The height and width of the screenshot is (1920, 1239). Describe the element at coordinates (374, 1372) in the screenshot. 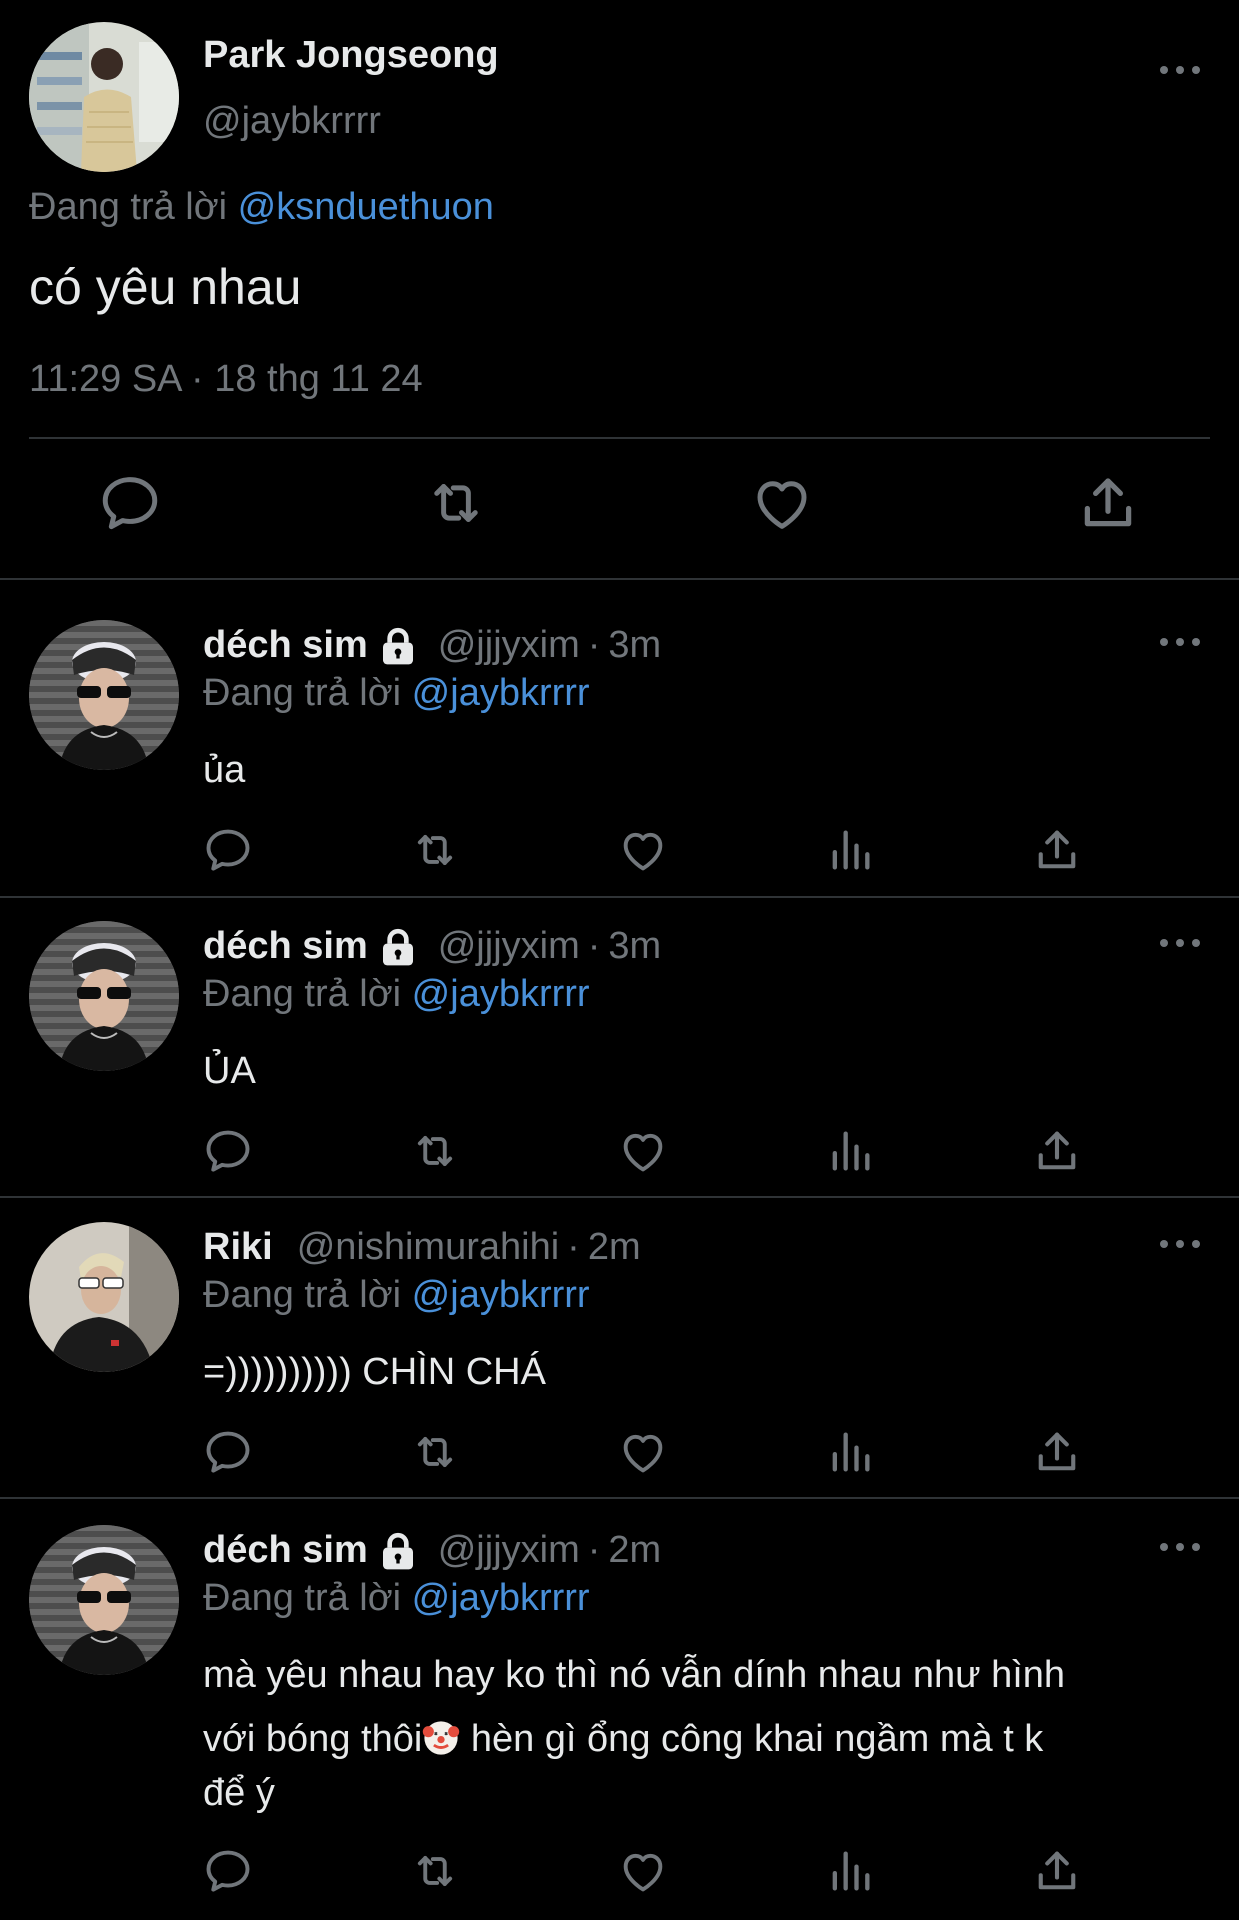

I see `reply-text: =)))))))))) CHÌN CHÁ` at that location.